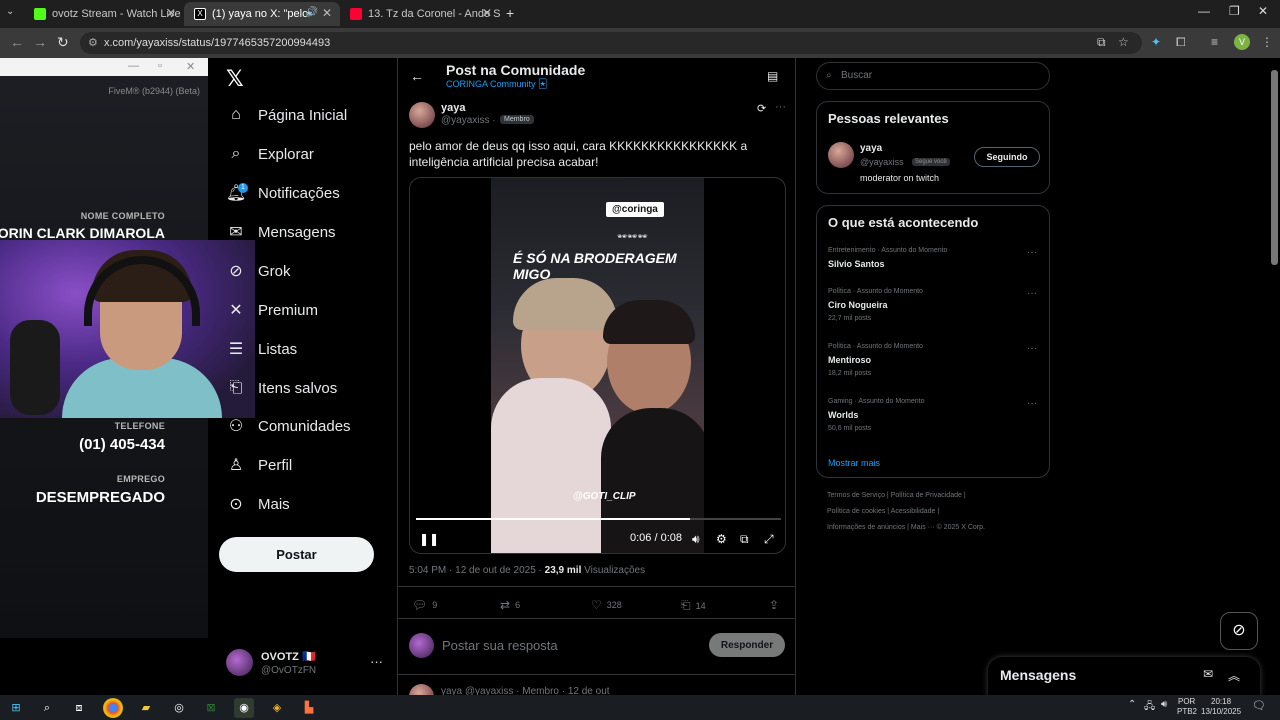 The width and height of the screenshot is (1280, 720). Describe the element at coordinates (1101, 42) in the screenshot. I see `install-app-icon: ⧉` at that location.